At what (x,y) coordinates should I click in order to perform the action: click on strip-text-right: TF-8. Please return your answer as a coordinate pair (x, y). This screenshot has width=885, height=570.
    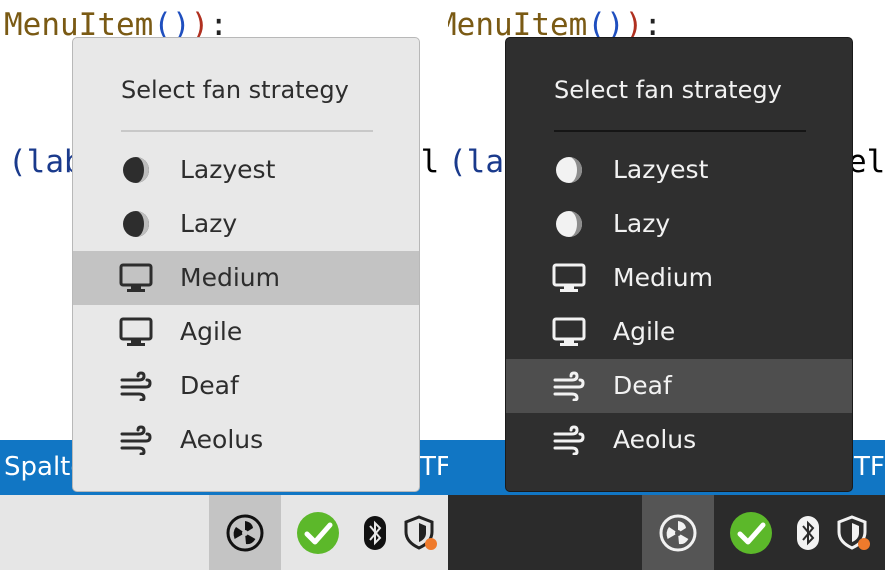
    Looking at the image, I should click on (869, 467).